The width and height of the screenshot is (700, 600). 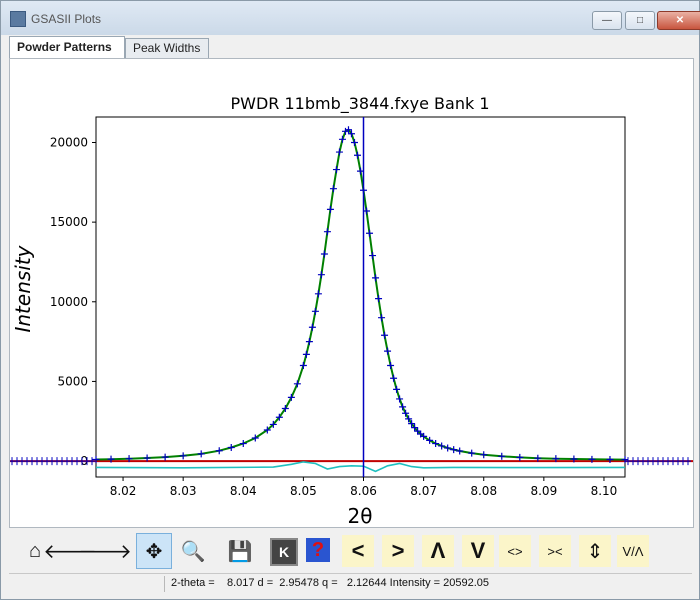 I want to click on chart-title: PWDR 11bmb_3844.fxye Bank 1, so click(x=359, y=104).